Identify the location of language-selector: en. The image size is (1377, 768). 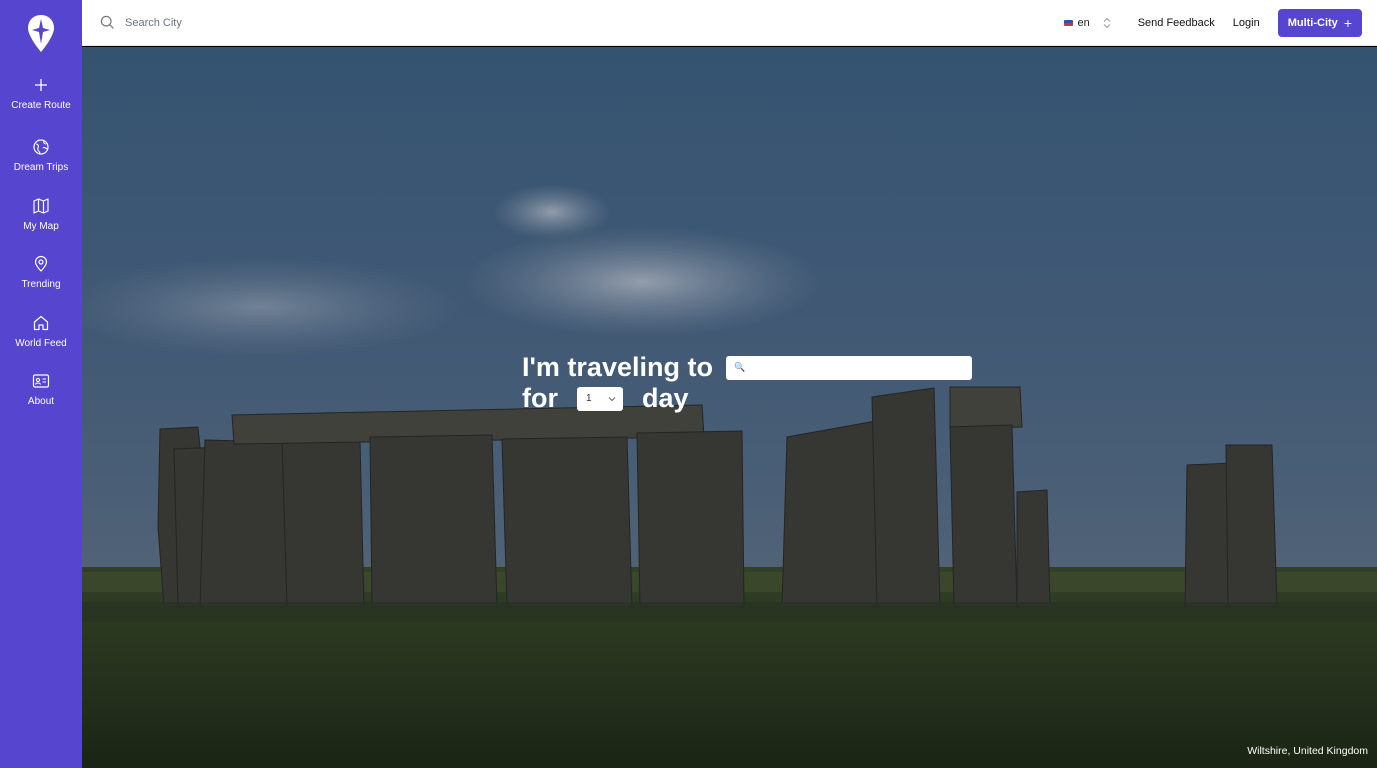
(1087, 23).